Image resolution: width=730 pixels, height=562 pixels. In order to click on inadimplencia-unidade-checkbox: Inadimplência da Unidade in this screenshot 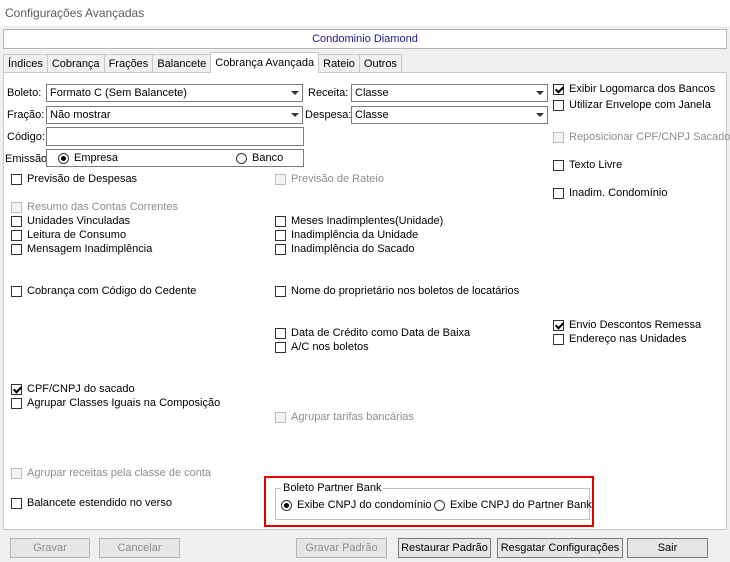, I will do `click(346, 235)`.